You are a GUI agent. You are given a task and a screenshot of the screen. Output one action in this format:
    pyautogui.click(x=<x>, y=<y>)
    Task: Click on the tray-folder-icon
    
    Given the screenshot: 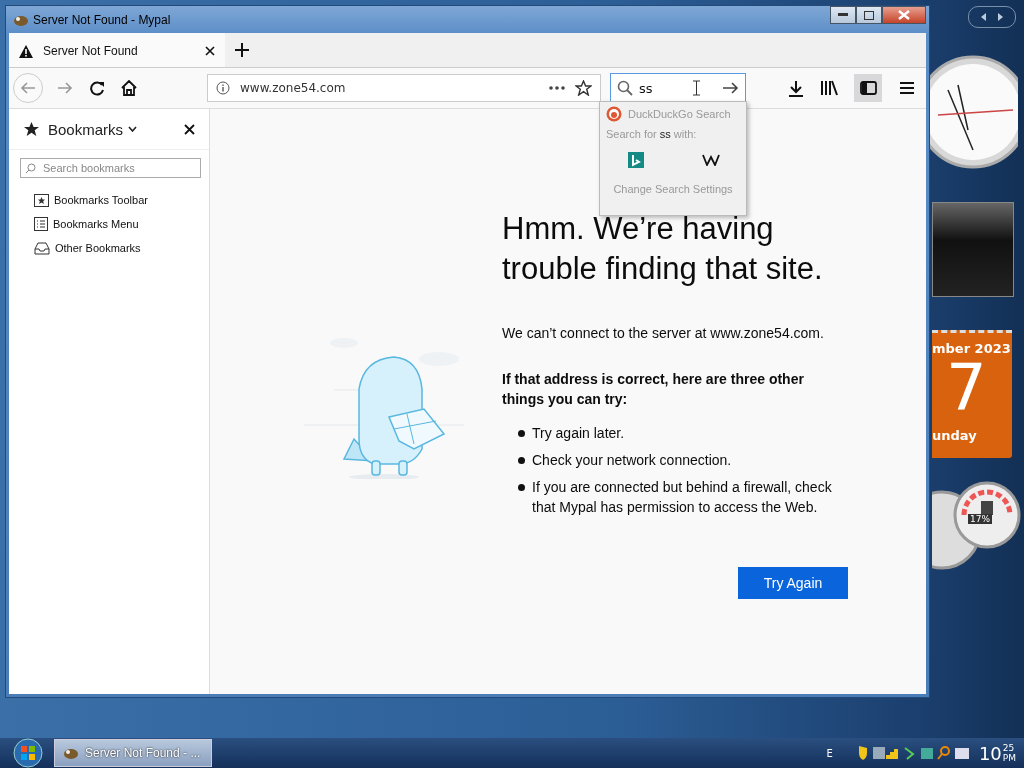 What is the action you would take?
    pyautogui.click(x=42, y=248)
    